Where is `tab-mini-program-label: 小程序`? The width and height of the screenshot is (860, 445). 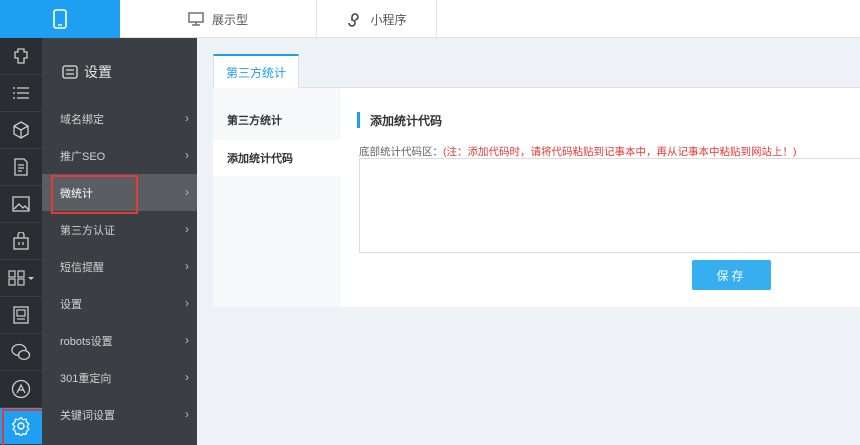
tab-mini-program-label: 小程序 is located at coordinates (388, 19).